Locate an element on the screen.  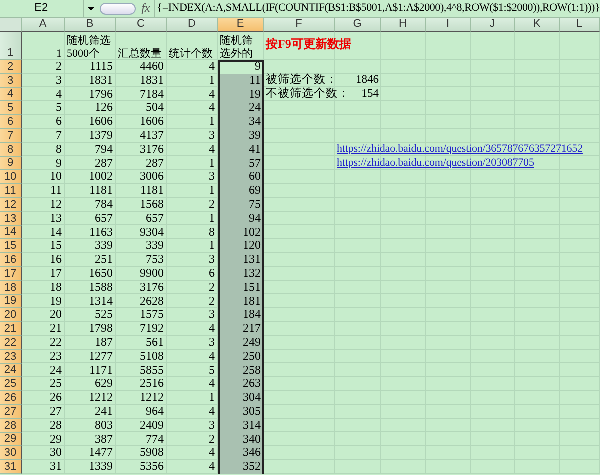
row-header: 15 is located at coordinates (11, 246).